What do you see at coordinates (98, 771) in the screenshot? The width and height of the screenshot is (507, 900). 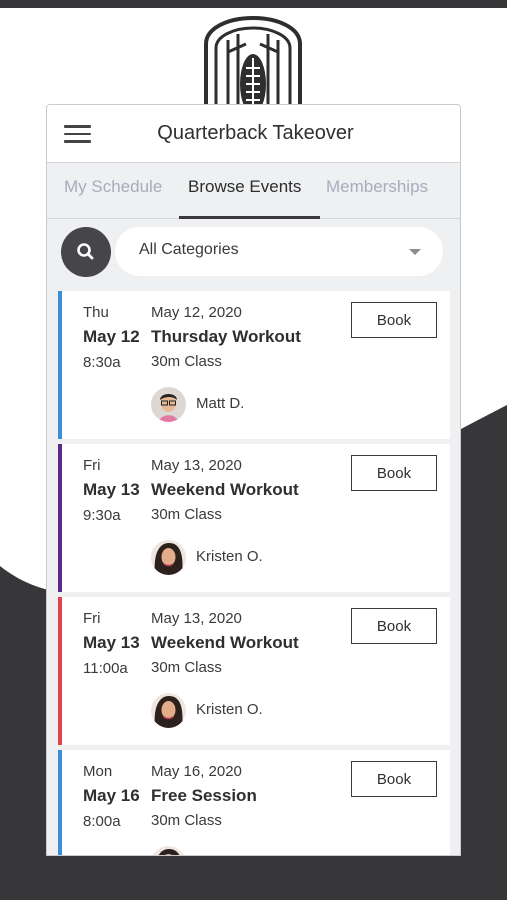 I see `event-weekday: Mon` at bounding box center [98, 771].